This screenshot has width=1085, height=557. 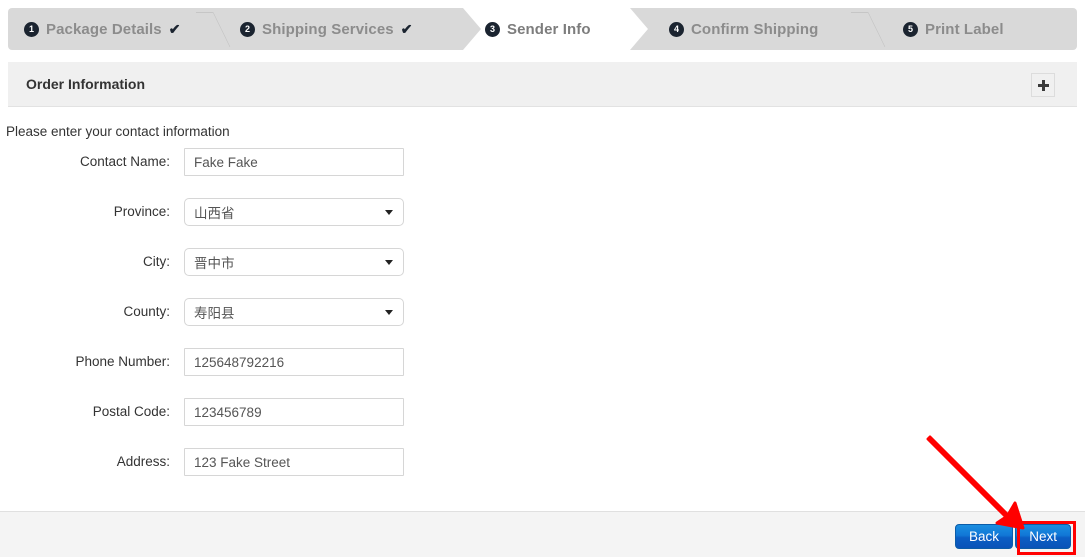 What do you see at coordinates (406, 28) in the screenshot?
I see `checkmark-icon-2: ✔` at bounding box center [406, 28].